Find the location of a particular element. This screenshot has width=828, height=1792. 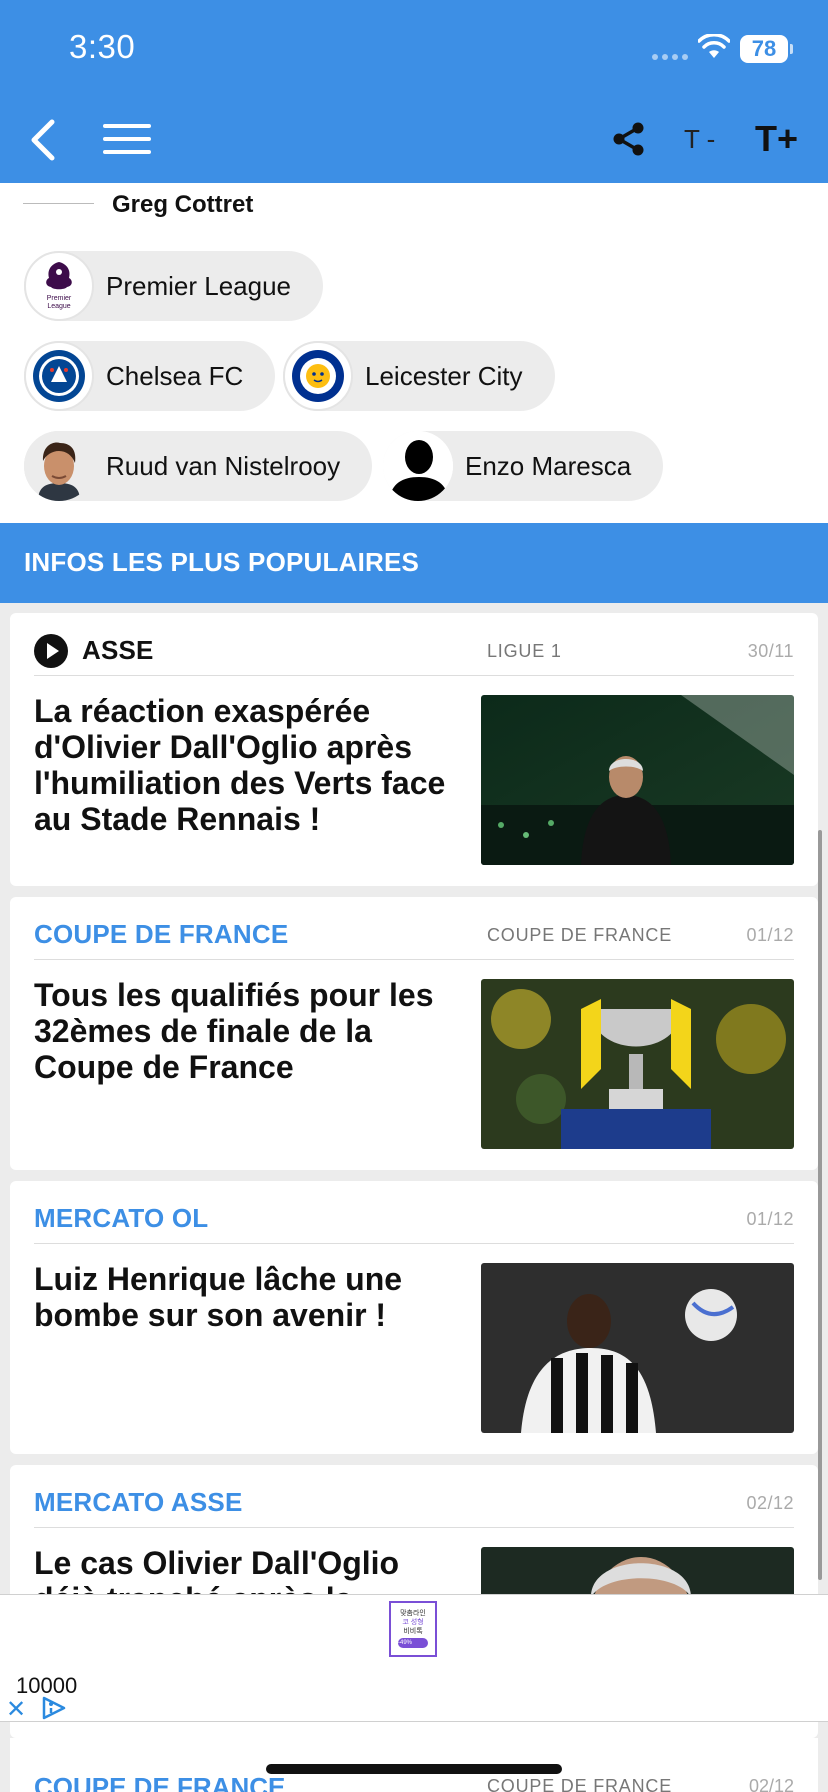

scrollbar is located at coordinates (820, 1205).